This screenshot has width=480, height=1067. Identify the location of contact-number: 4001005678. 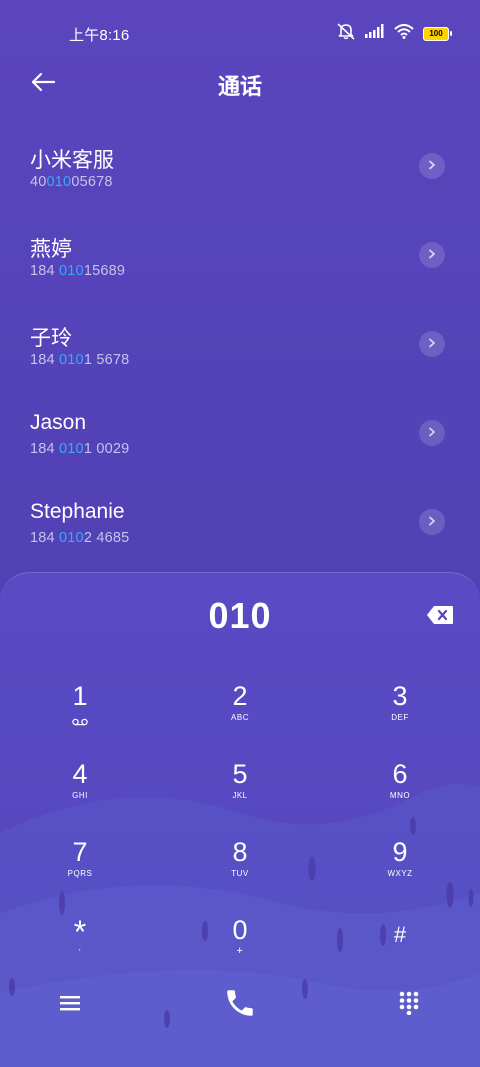
(71, 182).